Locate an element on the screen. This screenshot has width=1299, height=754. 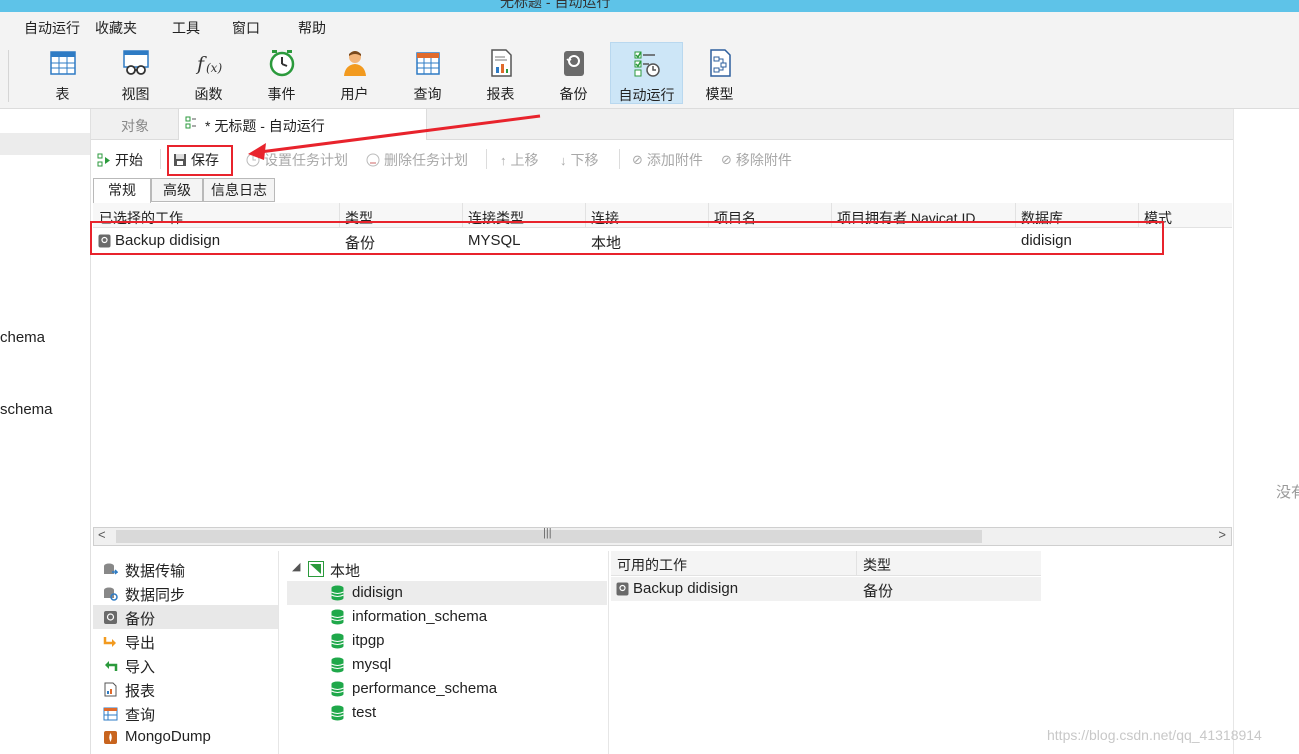
ribbon-backup-button: 备份 is located at coordinates (573, 73).